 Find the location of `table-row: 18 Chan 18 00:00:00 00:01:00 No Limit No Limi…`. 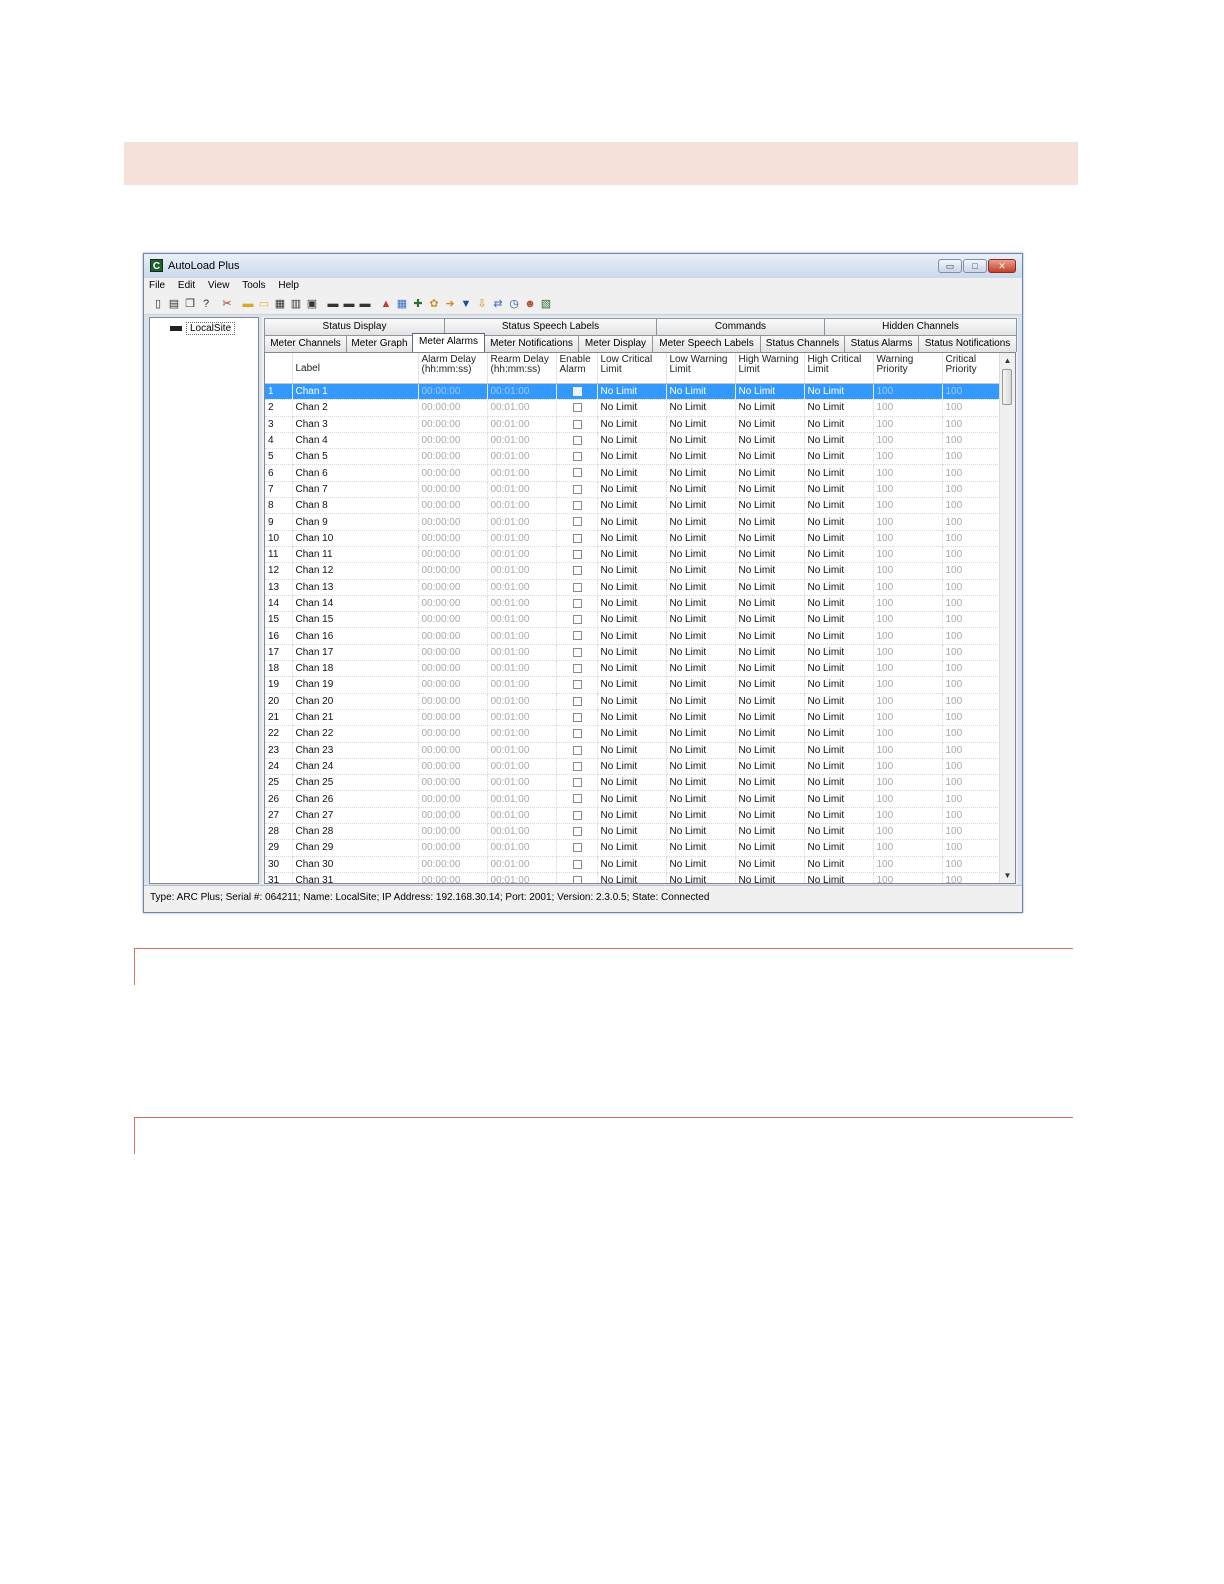

table-row: 18 Chan 18 00:00:00 00:01:00 No Limit No Limi… is located at coordinates (638, 669).